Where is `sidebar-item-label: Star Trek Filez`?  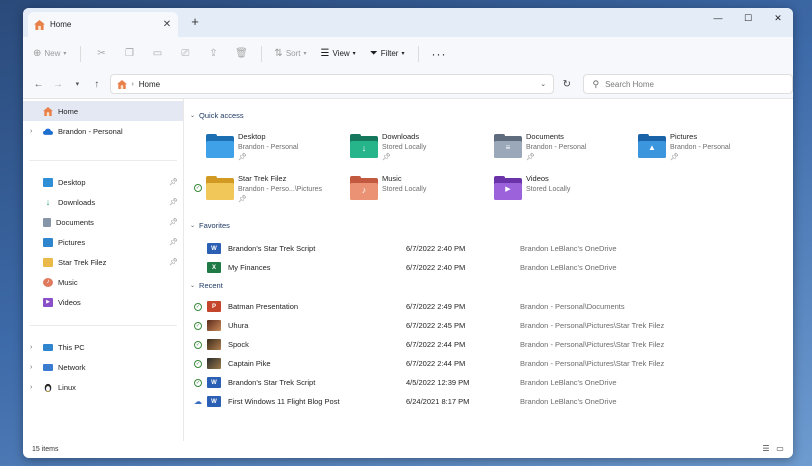
sidebar-item-label: Star Trek Filez is located at coordinates (82, 262).